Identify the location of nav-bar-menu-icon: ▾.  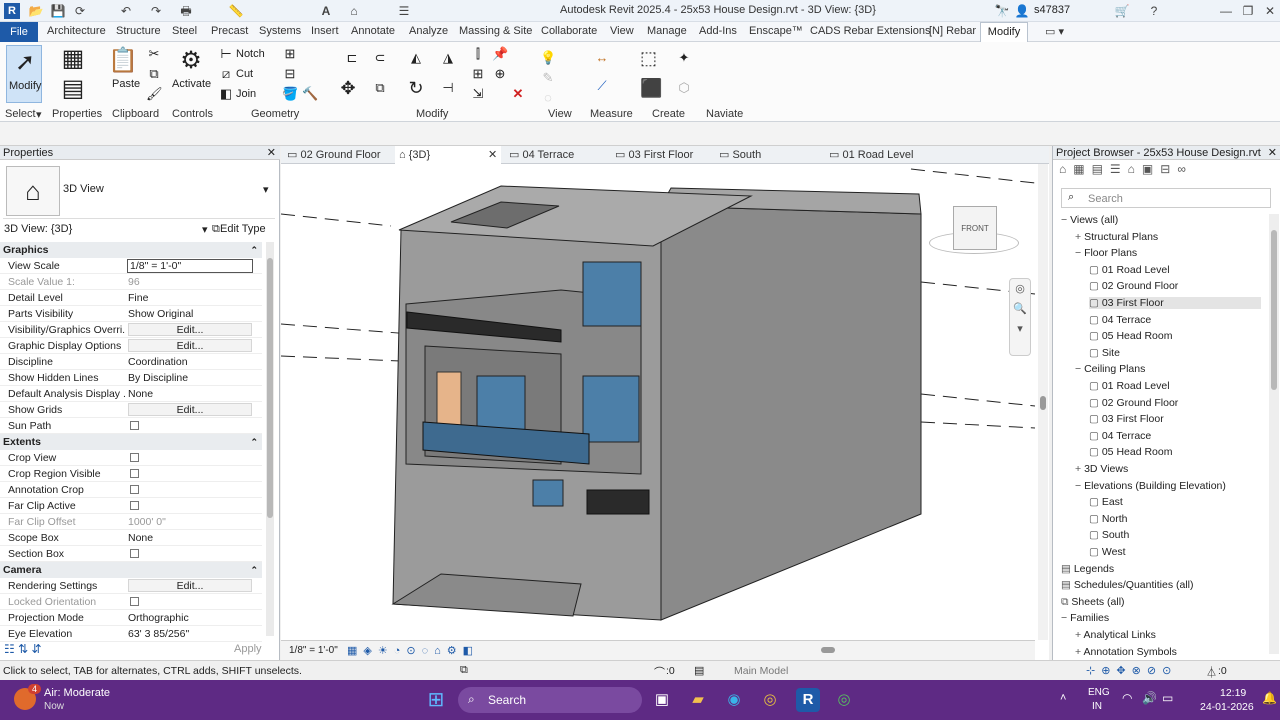
(1020, 329).